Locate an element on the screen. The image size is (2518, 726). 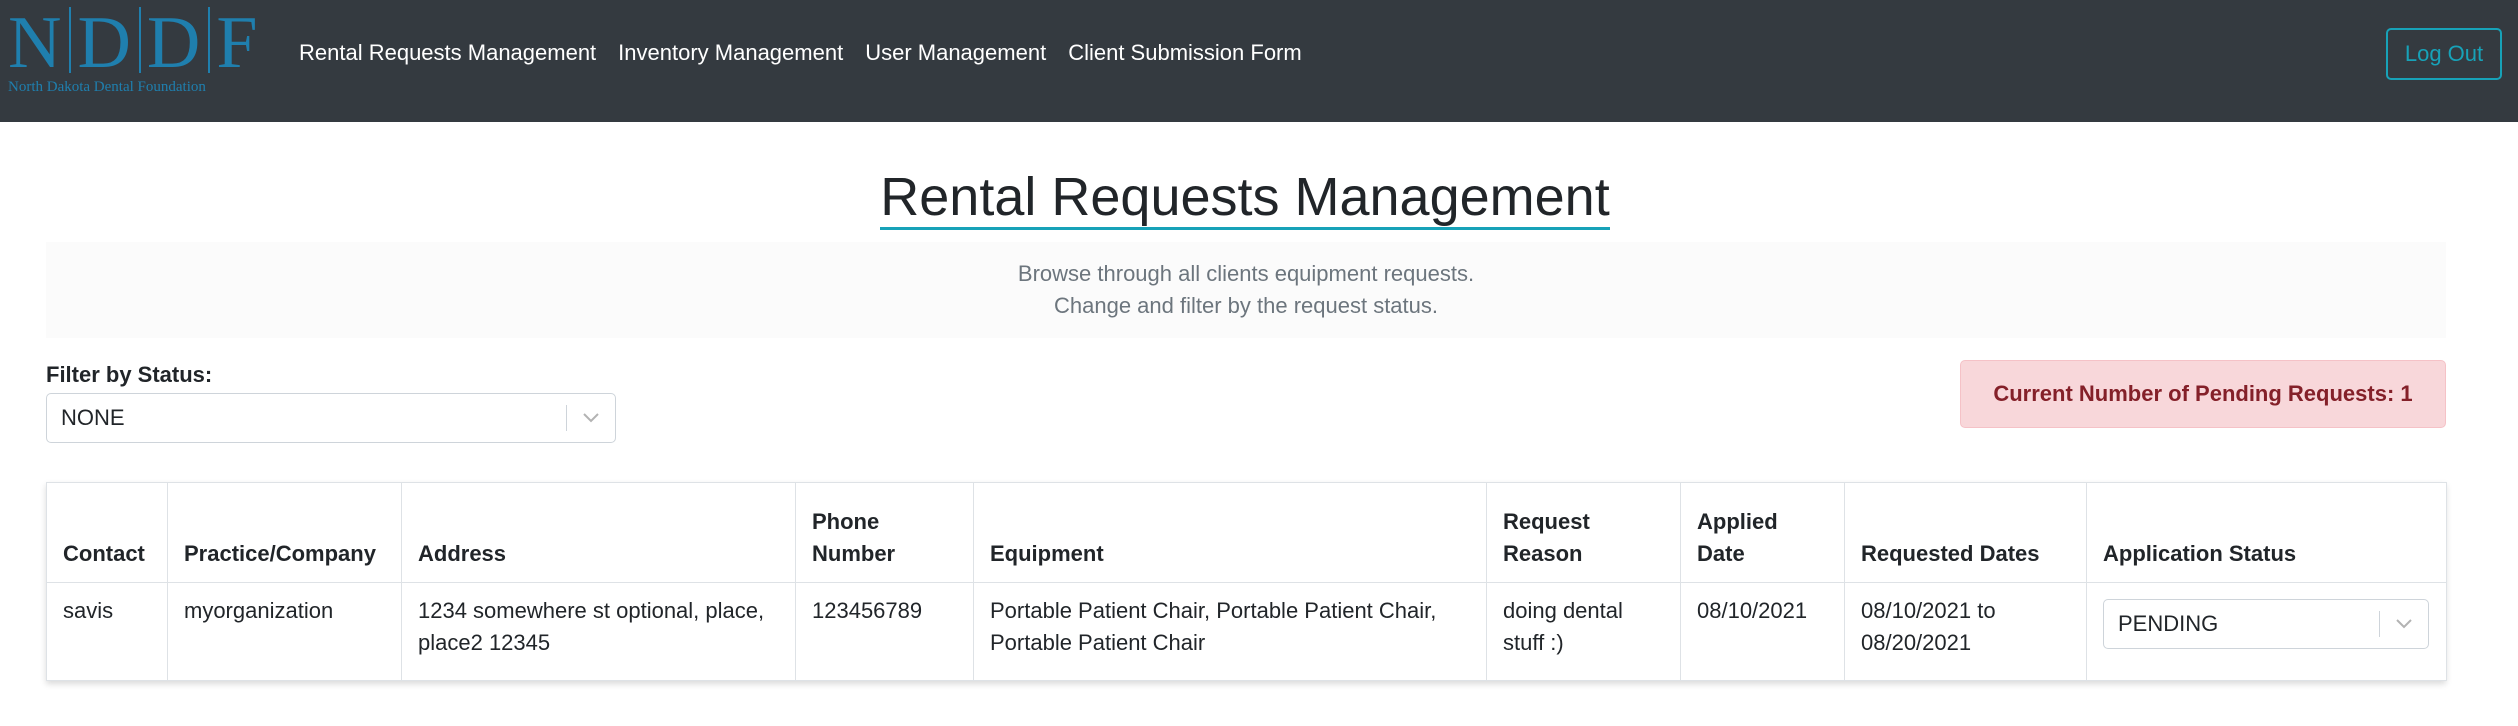
application-status-select: PENDING is located at coordinates (2266, 624).